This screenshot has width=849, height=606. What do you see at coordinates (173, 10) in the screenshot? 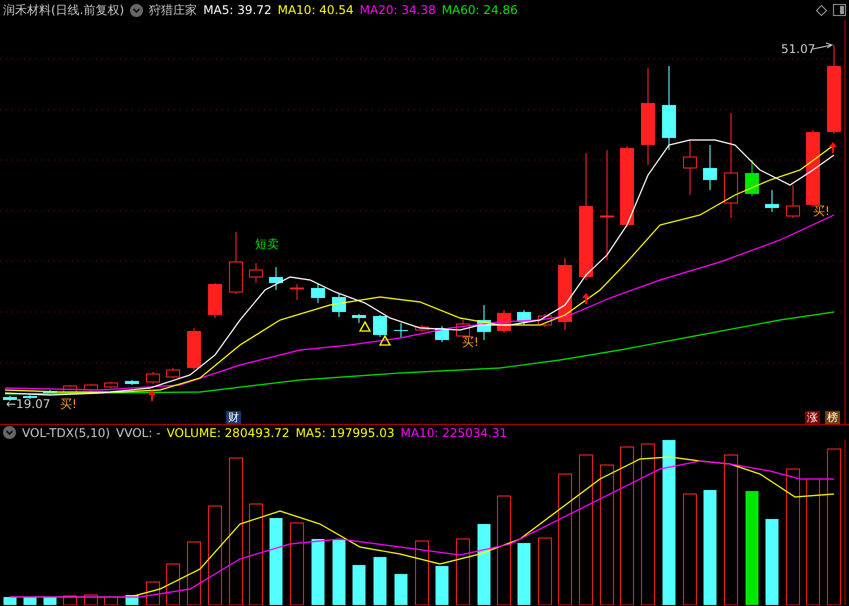
I see `indicator-name: 狩猎庄家` at bounding box center [173, 10].